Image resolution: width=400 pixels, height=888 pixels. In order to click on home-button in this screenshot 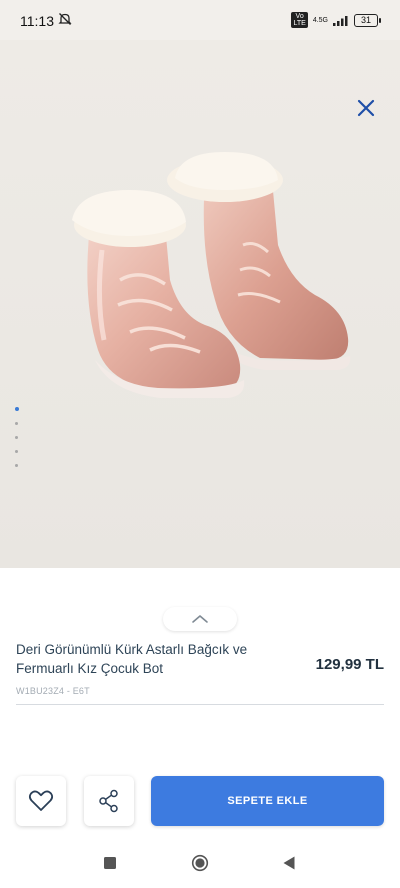, I will do `click(200, 863)`.